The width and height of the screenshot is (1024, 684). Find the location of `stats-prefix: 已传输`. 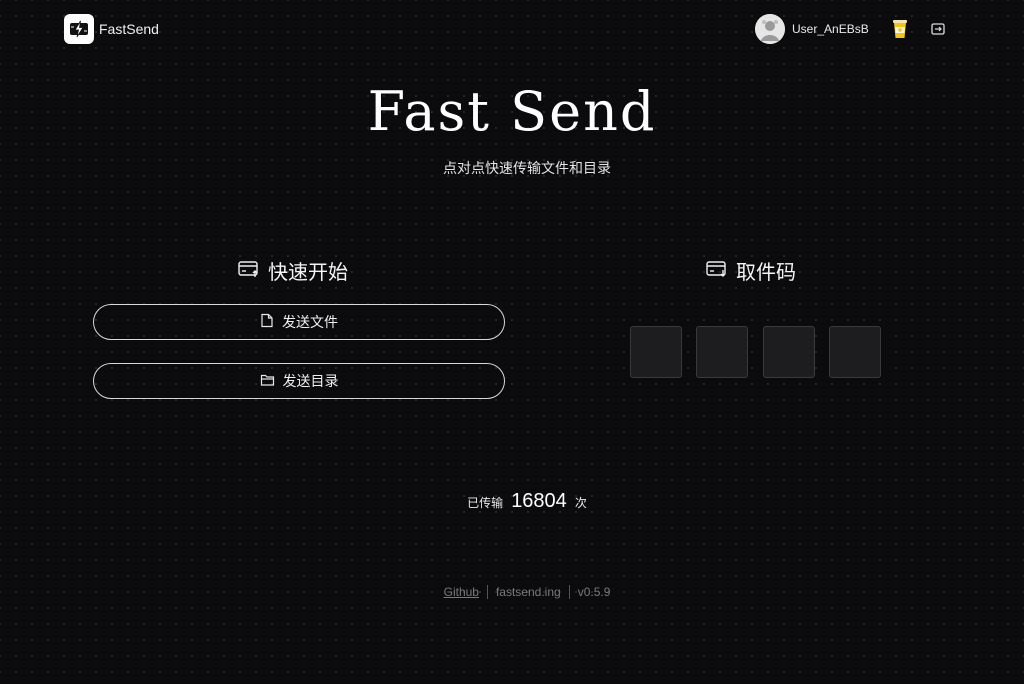

stats-prefix: 已传输 is located at coordinates (485, 503).